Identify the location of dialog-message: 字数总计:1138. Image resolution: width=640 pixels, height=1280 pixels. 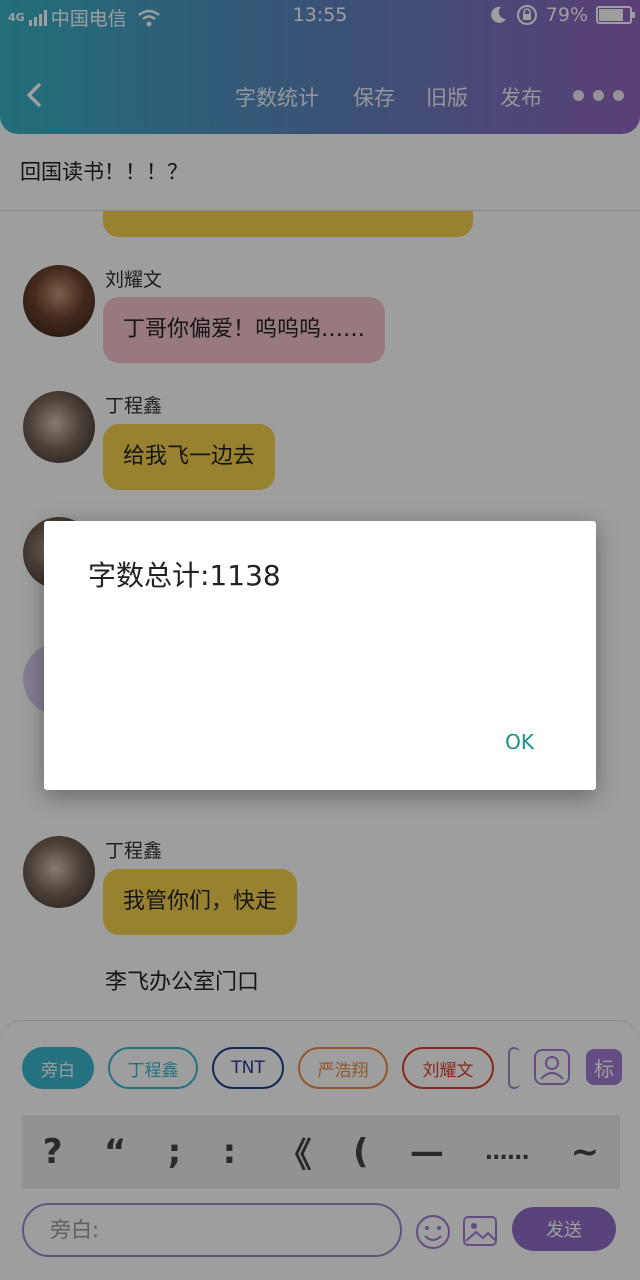
(184, 575).